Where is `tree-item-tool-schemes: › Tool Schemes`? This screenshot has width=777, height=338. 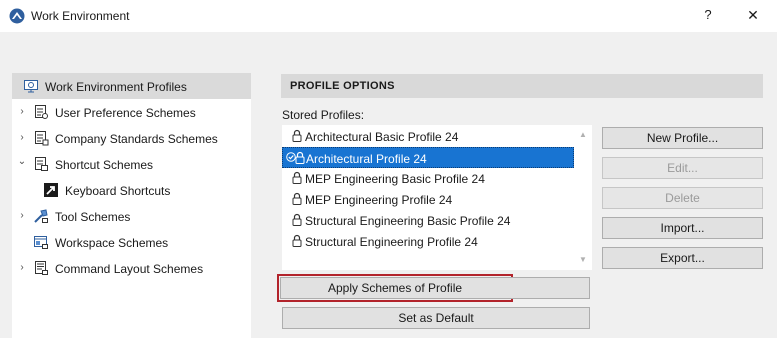
tree-item-tool-schemes: › Tool Schemes is located at coordinates (131, 216).